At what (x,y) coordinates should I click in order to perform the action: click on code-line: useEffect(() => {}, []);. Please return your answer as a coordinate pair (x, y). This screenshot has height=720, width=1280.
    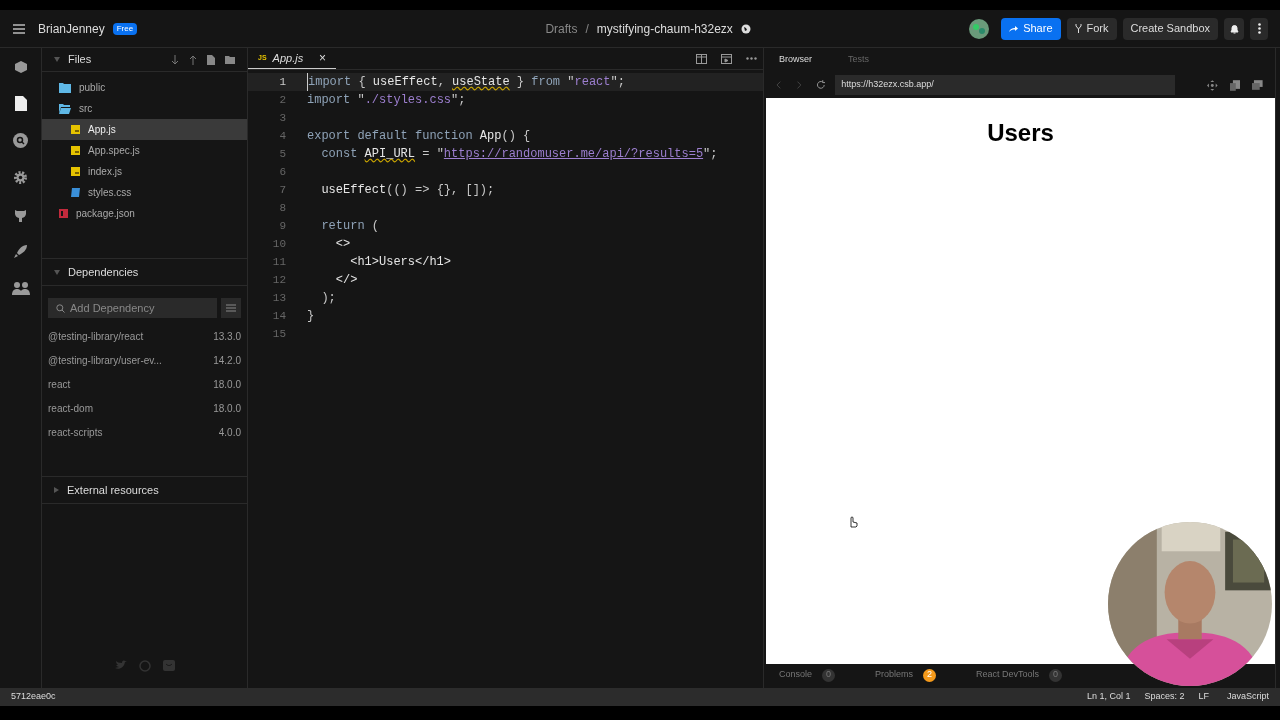
    Looking at the image, I should click on (407, 190).